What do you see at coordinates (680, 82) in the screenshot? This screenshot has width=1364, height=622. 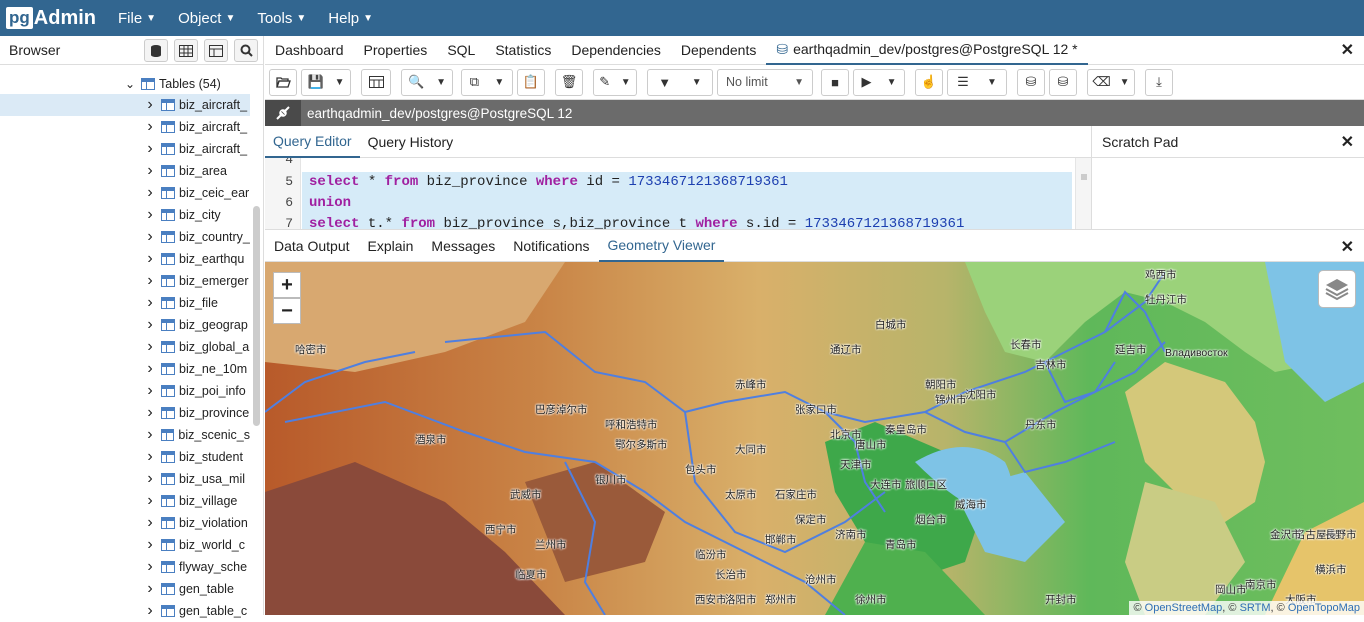 I see `filter-button: ▼ ▼` at bounding box center [680, 82].